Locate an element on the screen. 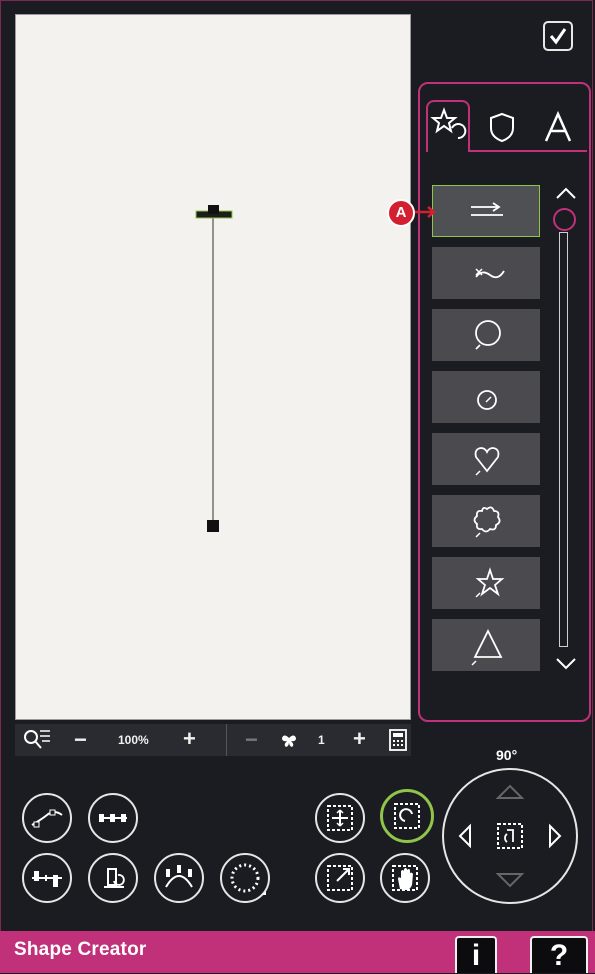 The width and height of the screenshot is (595, 974). line-end-node is located at coordinates (213, 526).